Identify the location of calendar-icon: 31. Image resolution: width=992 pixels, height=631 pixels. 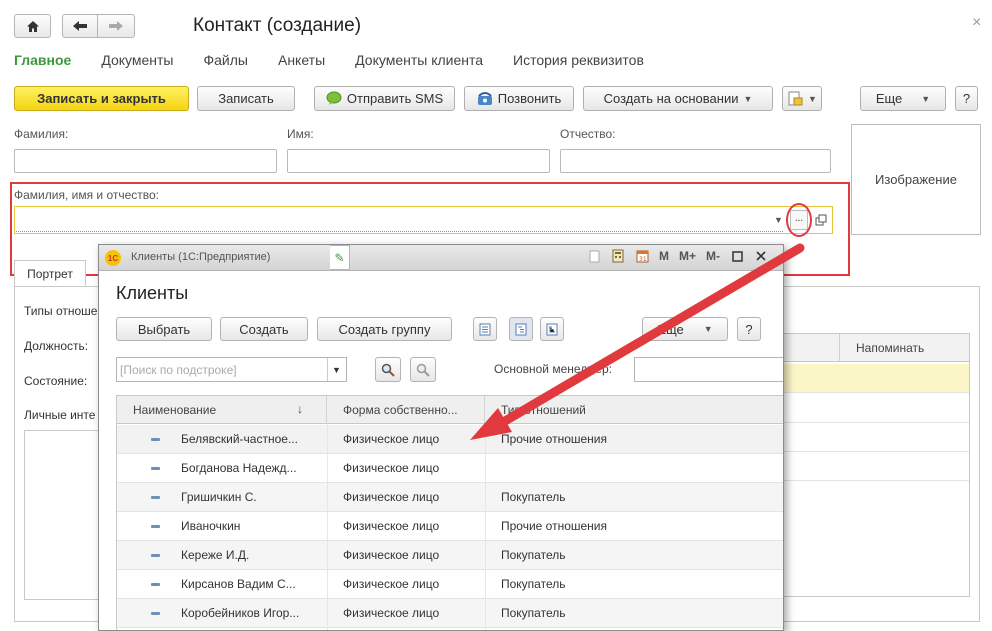
(642, 256).